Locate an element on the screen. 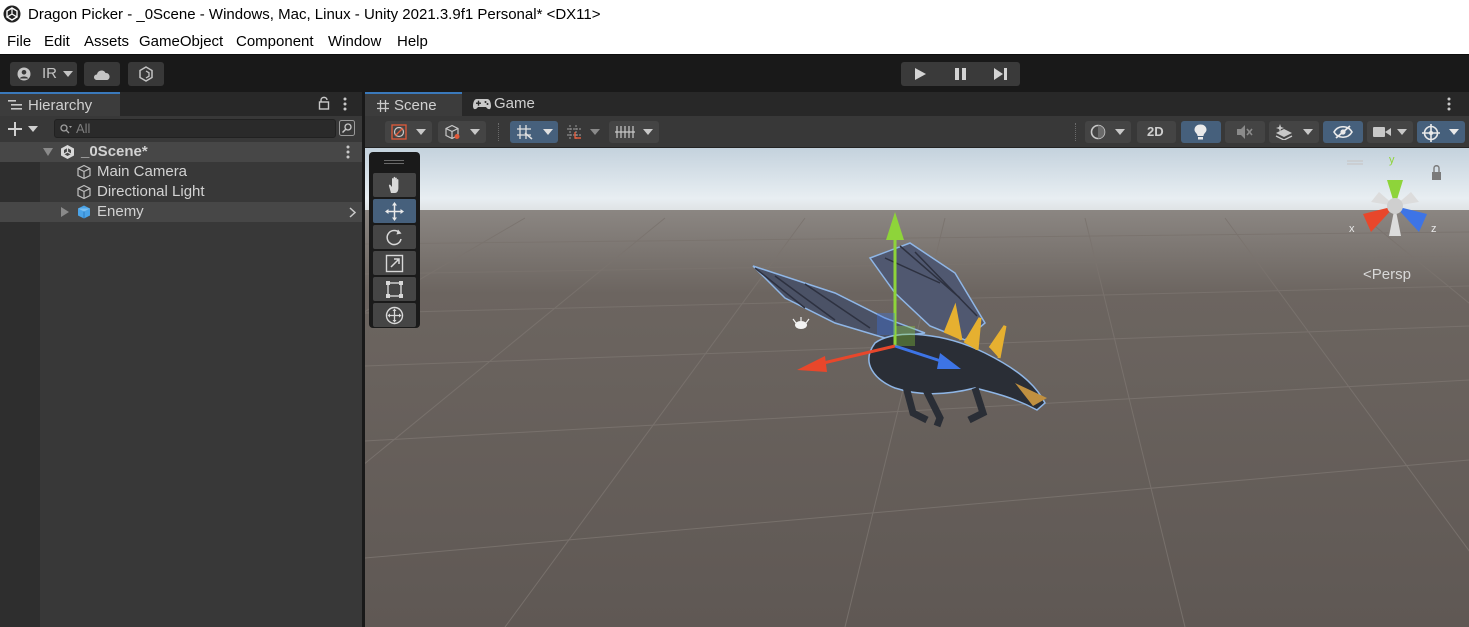 This screenshot has width=1469, height=627. menu-help: Help is located at coordinates (412, 41).